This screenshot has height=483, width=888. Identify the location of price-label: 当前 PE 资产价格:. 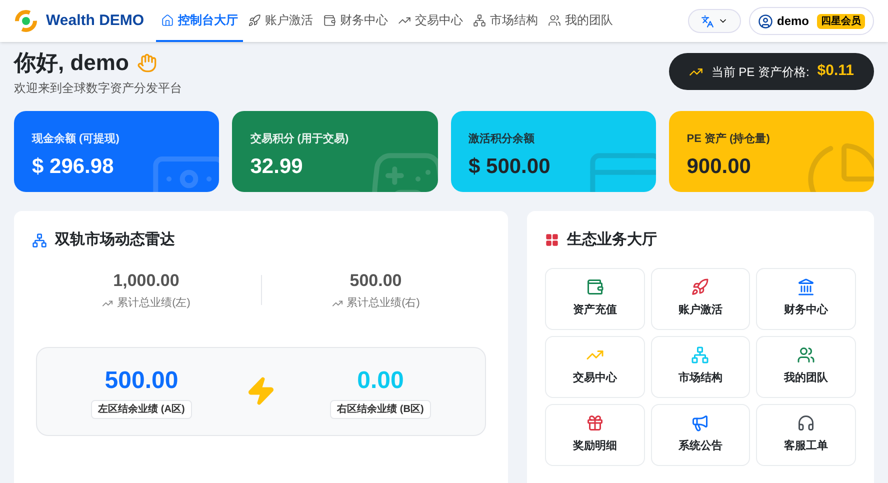
(760, 72).